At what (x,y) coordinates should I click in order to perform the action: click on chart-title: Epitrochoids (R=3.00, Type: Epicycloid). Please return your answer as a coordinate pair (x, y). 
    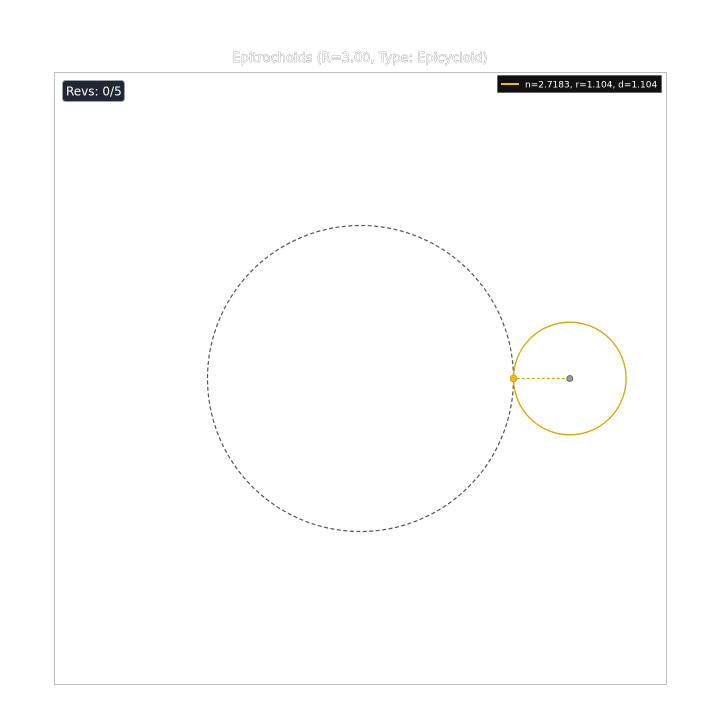
    Looking at the image, I should click on (359, 58).